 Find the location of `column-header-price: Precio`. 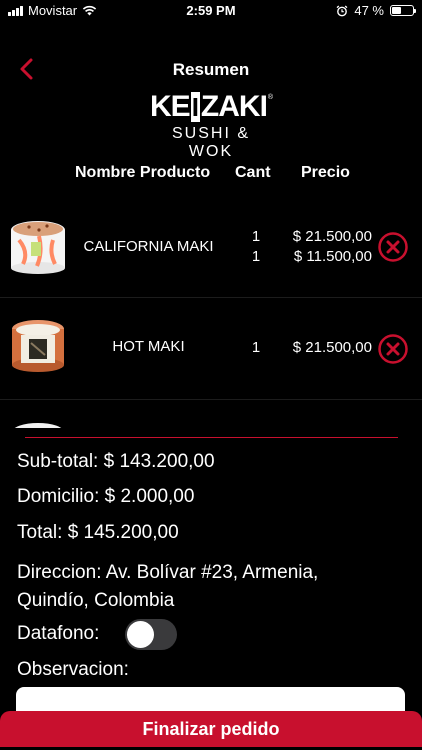

column-header-price: Precio is located at coordinates (325, 172).